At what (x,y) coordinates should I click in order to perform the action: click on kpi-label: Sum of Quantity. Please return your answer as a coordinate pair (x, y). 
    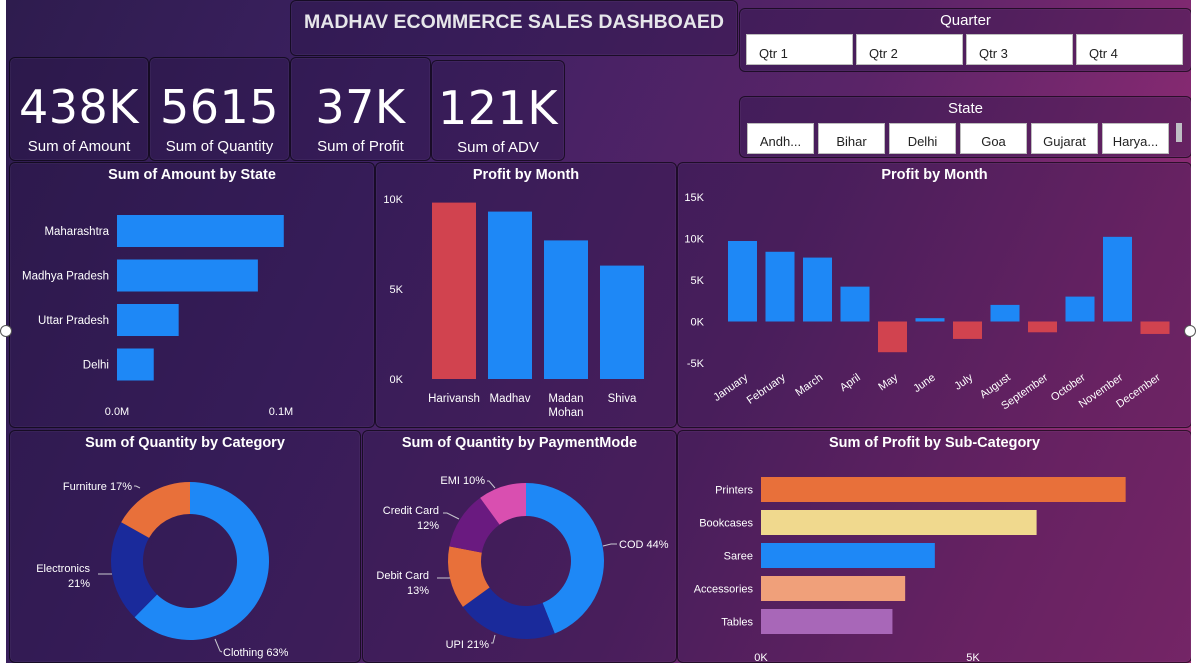
    Looking at the image, I should click on (219, 146).